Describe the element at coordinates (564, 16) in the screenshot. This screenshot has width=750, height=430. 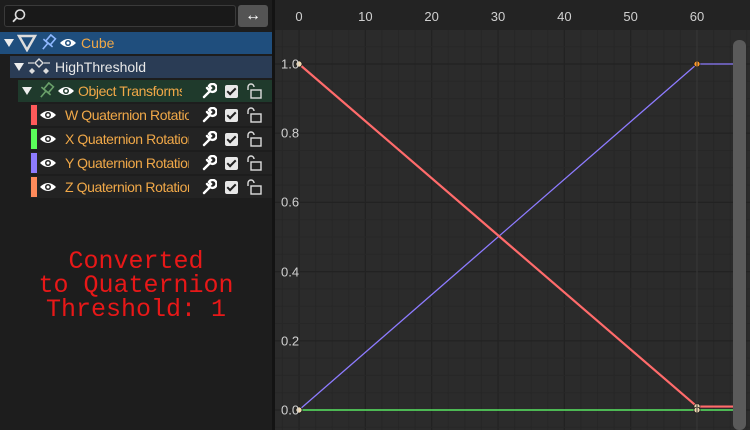
I see `frame-tick-label: 40` at that location.